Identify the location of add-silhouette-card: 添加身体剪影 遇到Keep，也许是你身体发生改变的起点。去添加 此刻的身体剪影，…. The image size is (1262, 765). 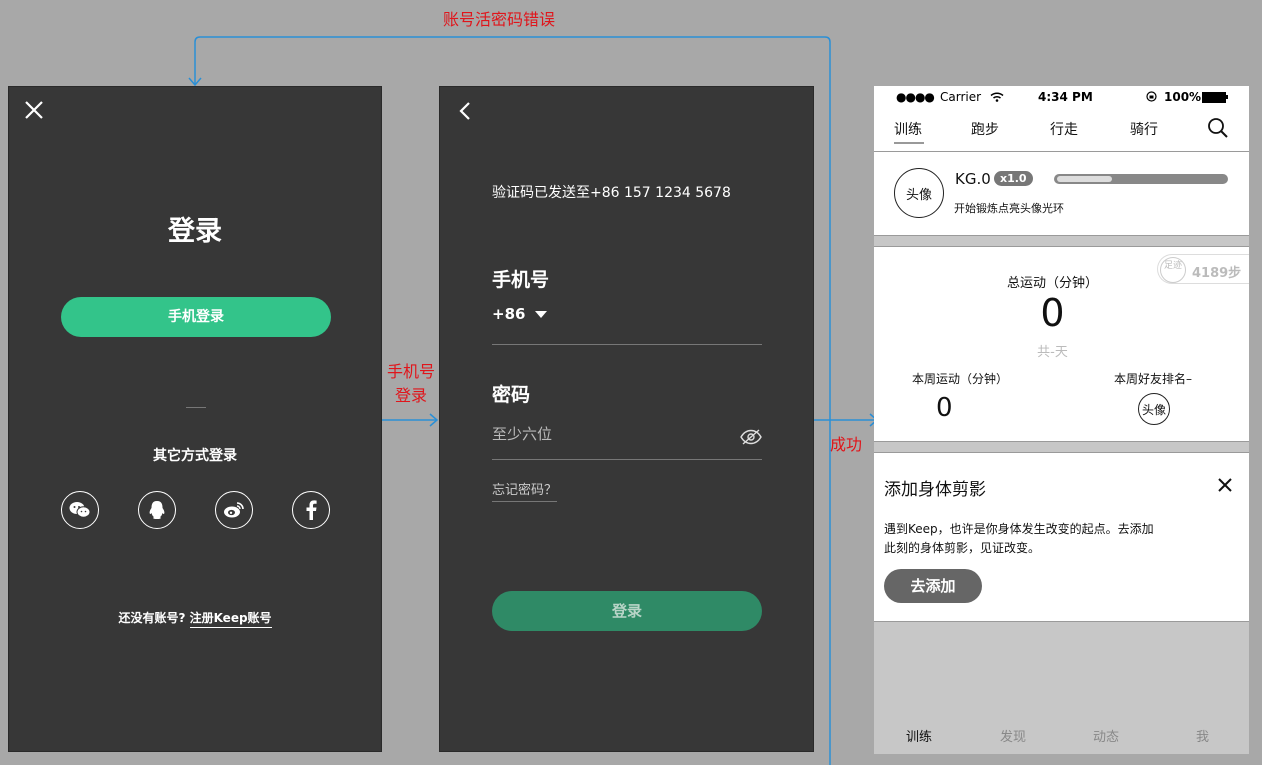
(1061, 537).